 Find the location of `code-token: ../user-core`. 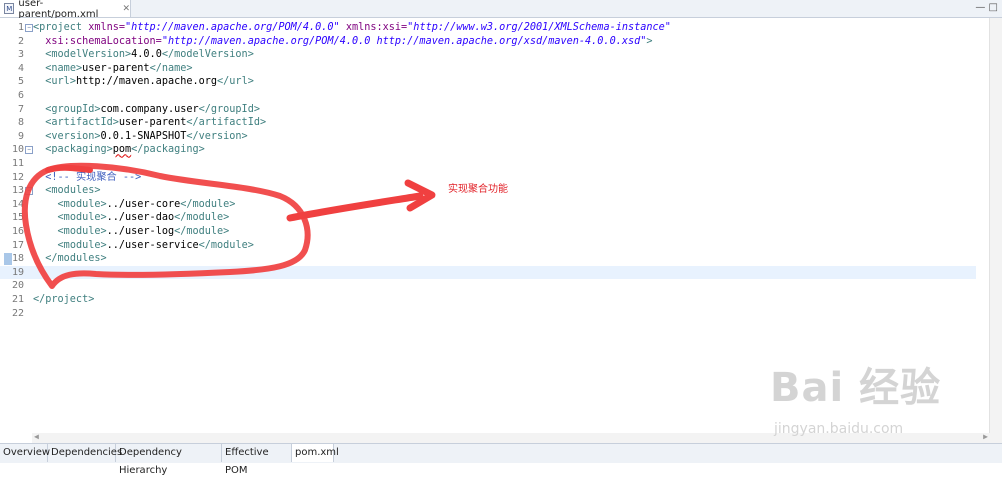

code-token: ../user-core is located at coordinates (143, 204).